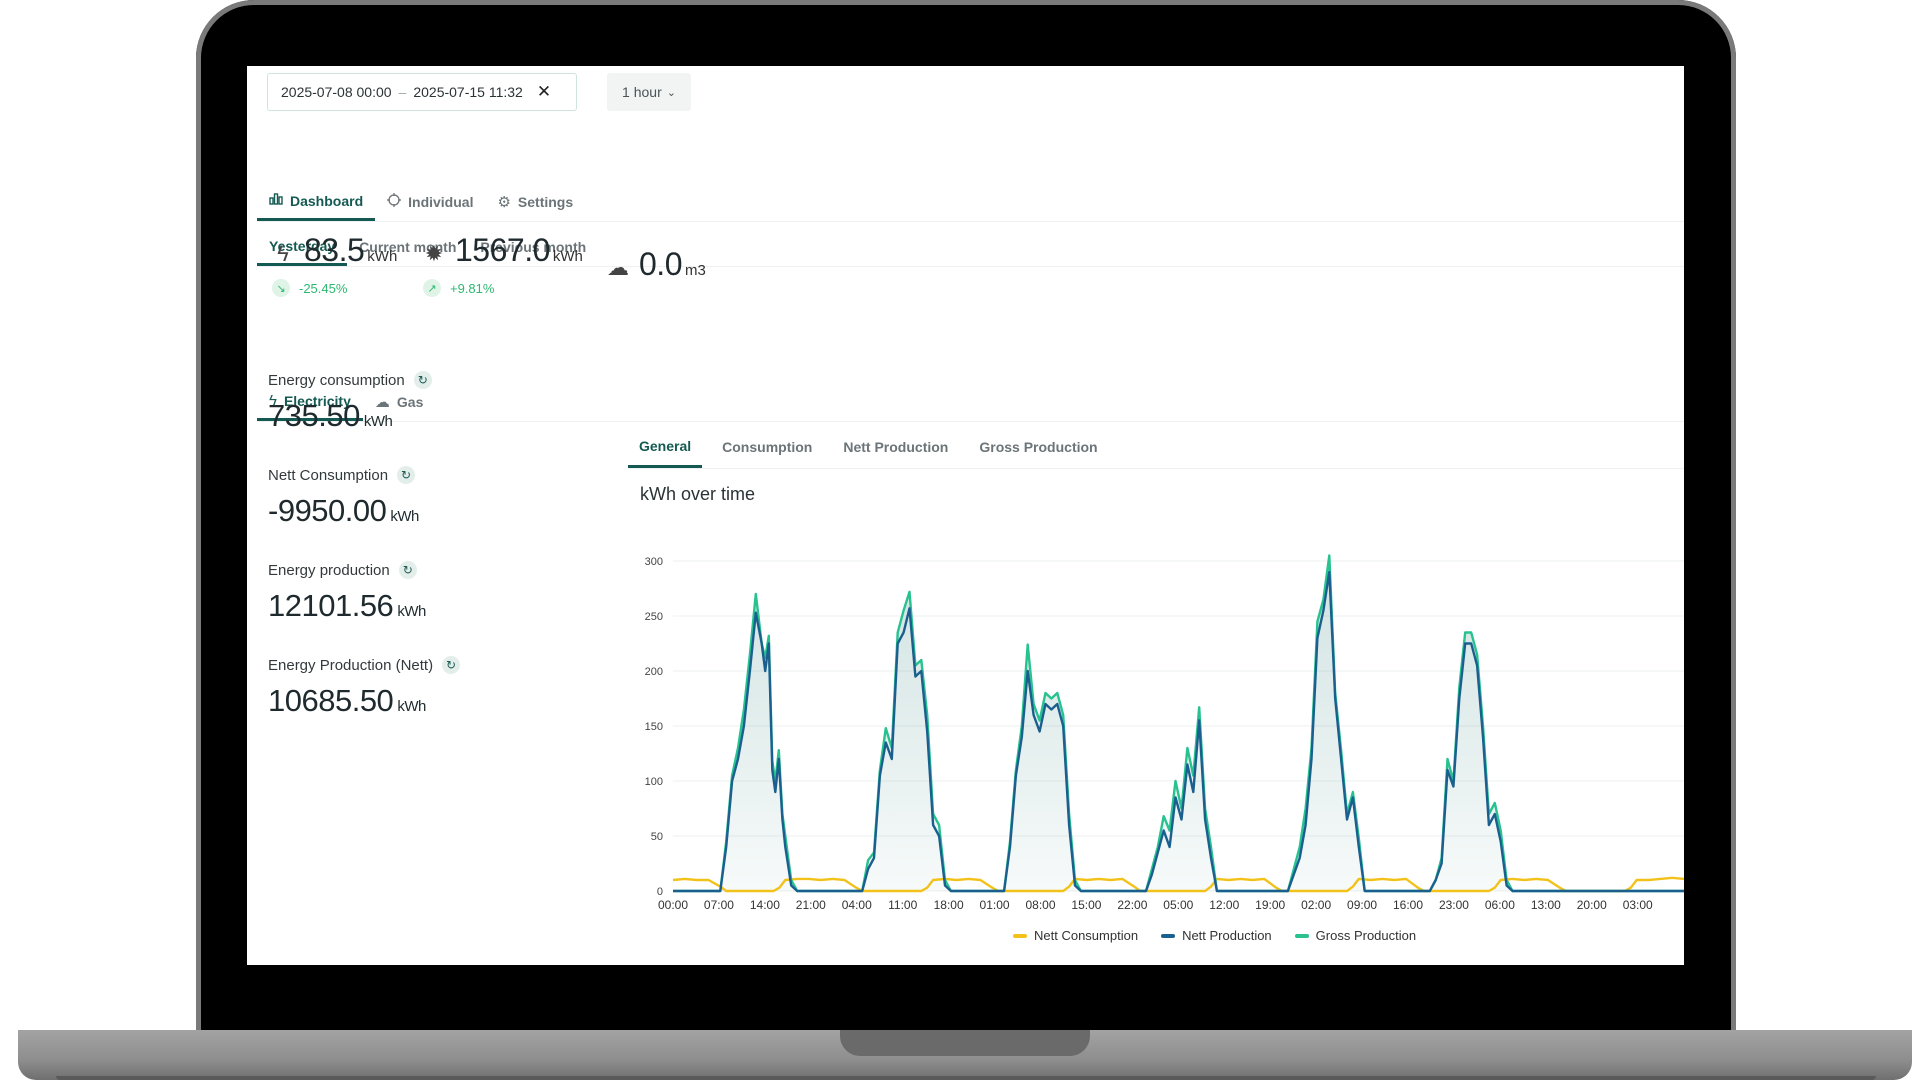  Describe the element at coordinates (1086, 935) in the screenshot. I see `legend-label: Nett Consumption` at that location.